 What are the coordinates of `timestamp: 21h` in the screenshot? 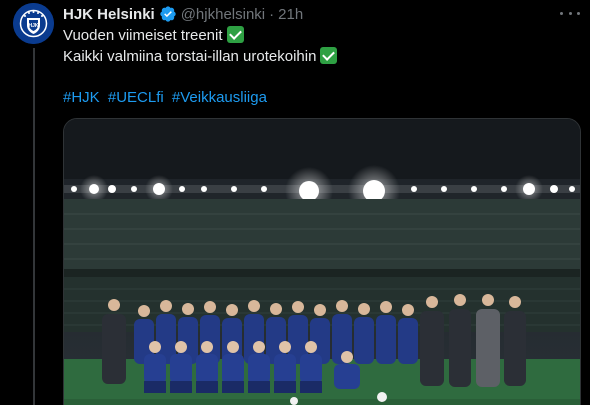 It's located at (290, 14).